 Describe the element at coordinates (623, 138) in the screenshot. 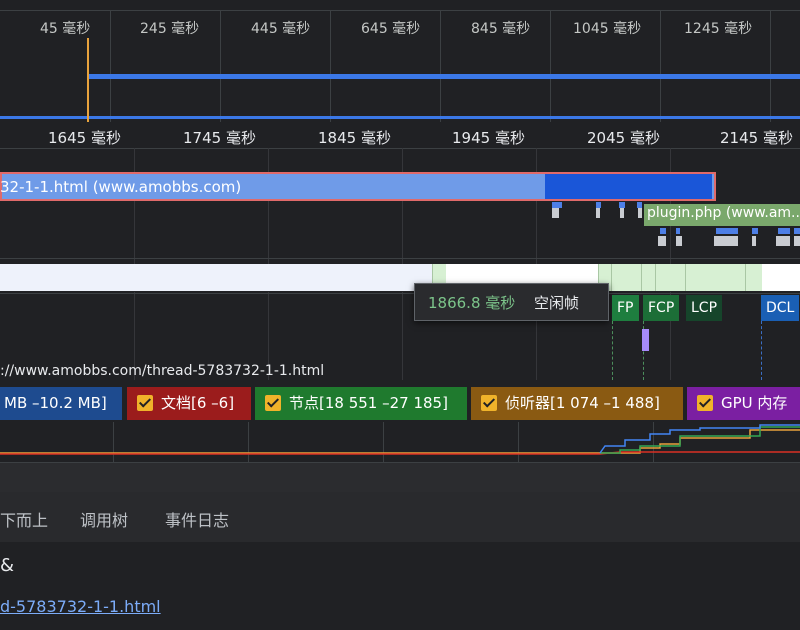

I see `ruler-tick: 2045 毫秒` at that location.